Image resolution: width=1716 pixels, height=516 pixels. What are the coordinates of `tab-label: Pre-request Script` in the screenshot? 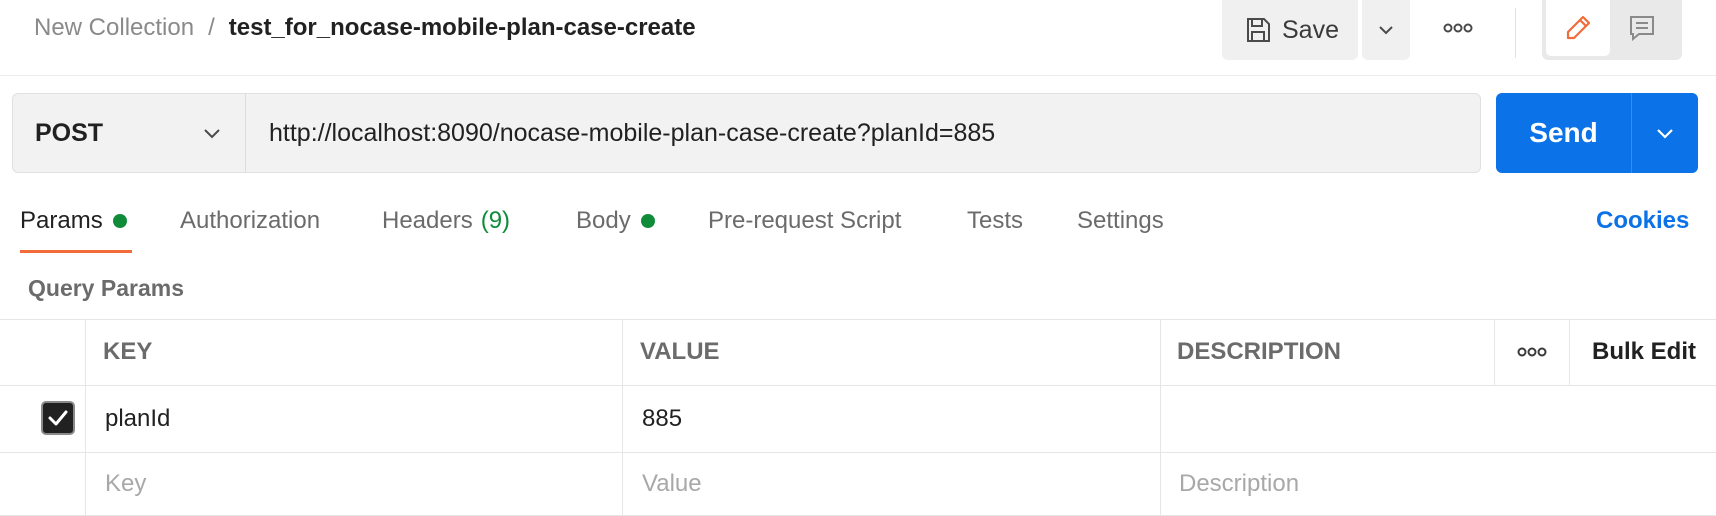 It's located at (805, 220).